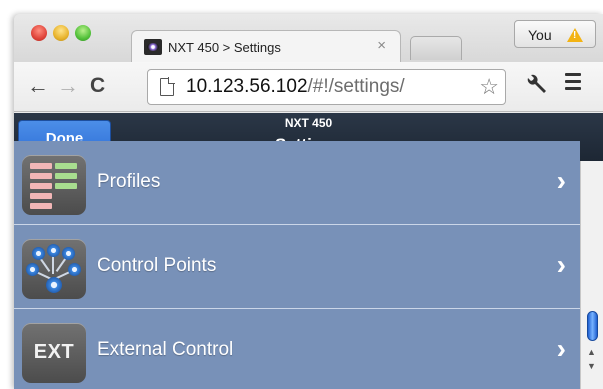 This screenshot has height=389, width=603. I want to click on page-icon, so click(167, 86).